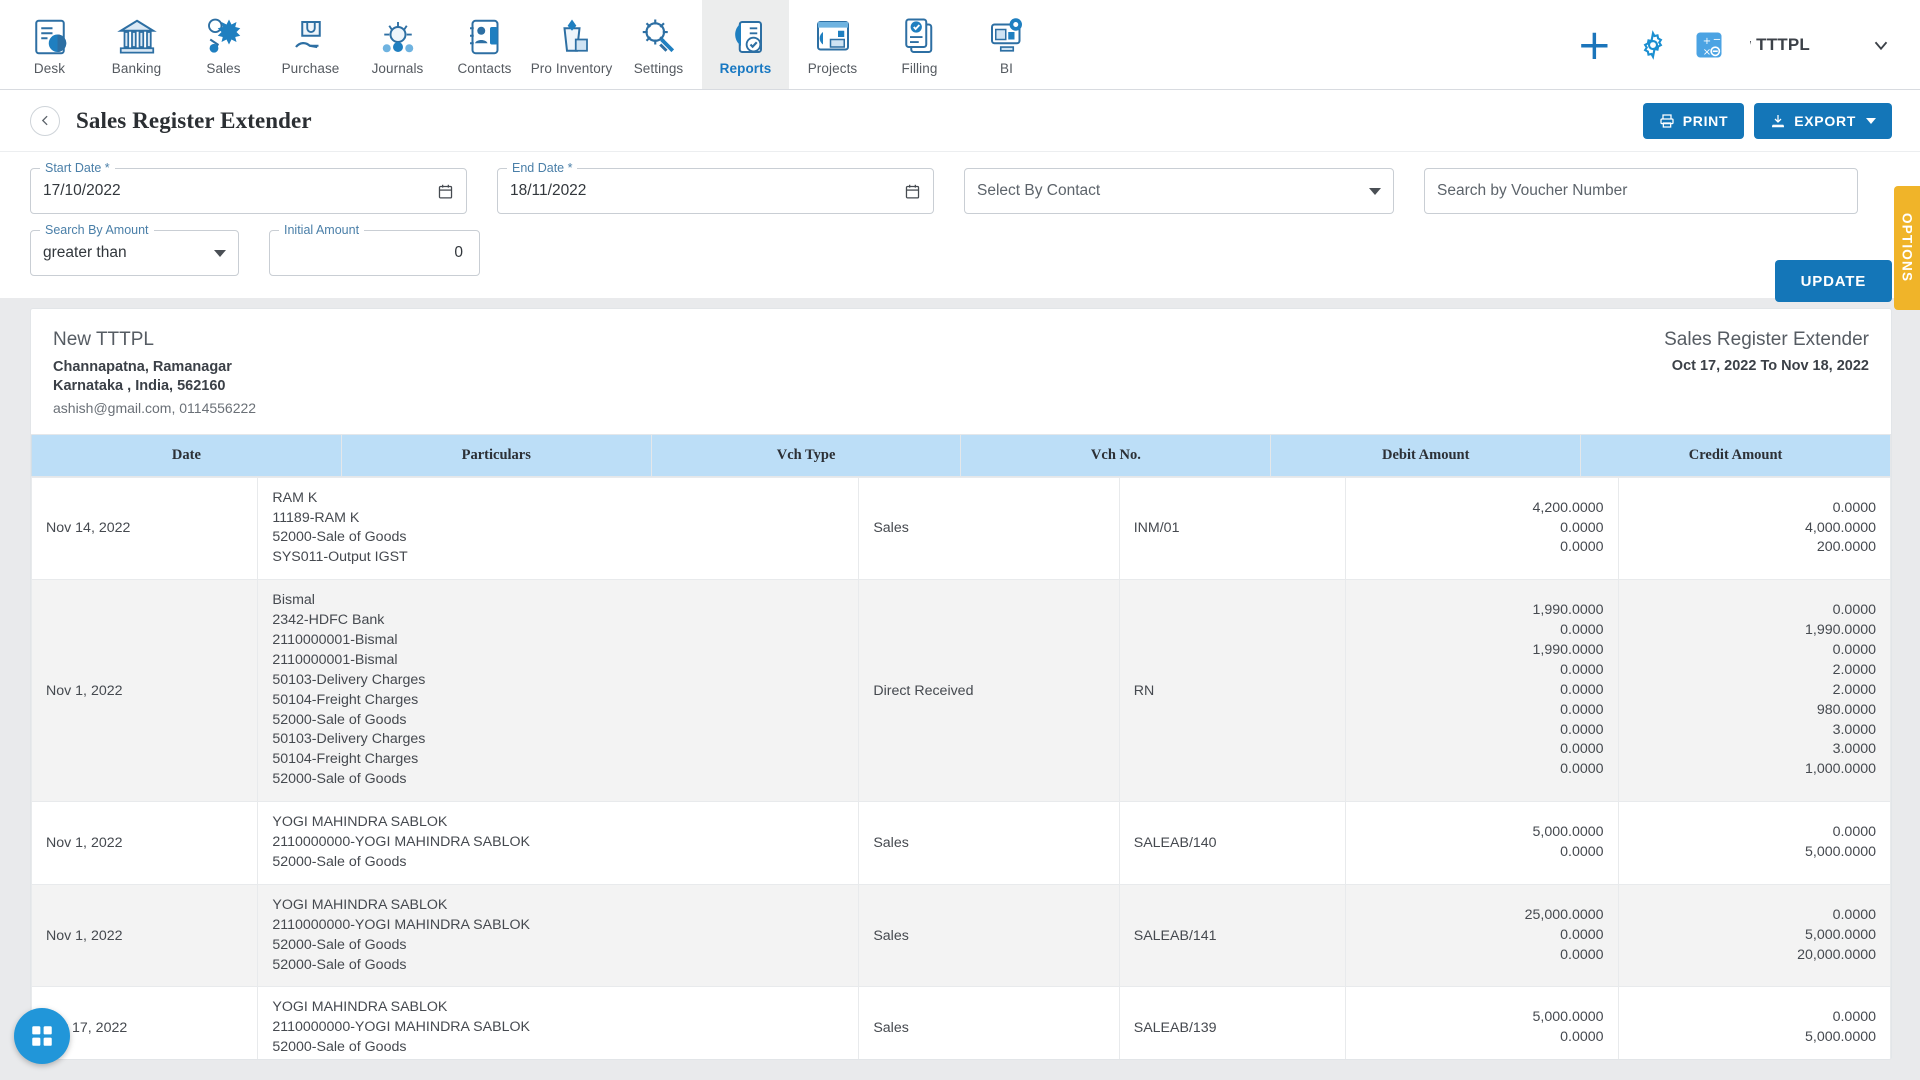 The width and height of the screenshot is (1920, 1080). What do you see at coordinates (1232, 935) in the screenshot?
I see `cell-vch-no: SALEAB/141` at bounding box center [1232, 935].